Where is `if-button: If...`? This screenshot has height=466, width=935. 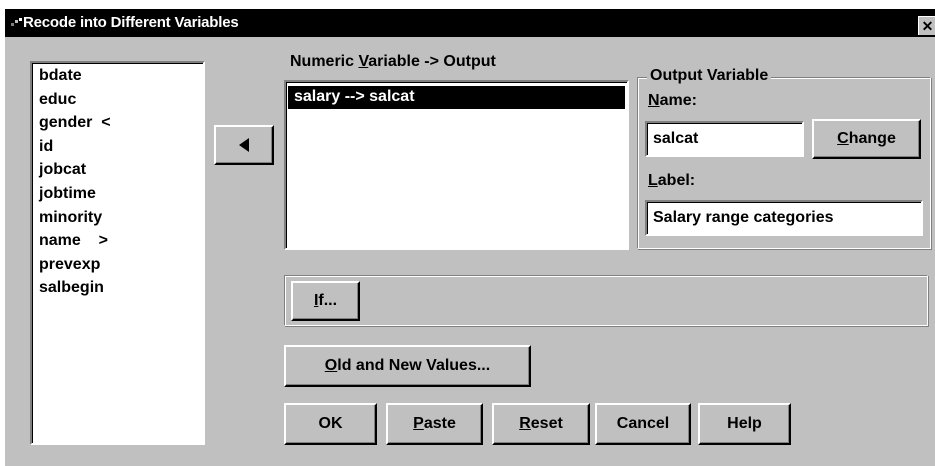
if-button: If... is located at coordinates (325, 301).